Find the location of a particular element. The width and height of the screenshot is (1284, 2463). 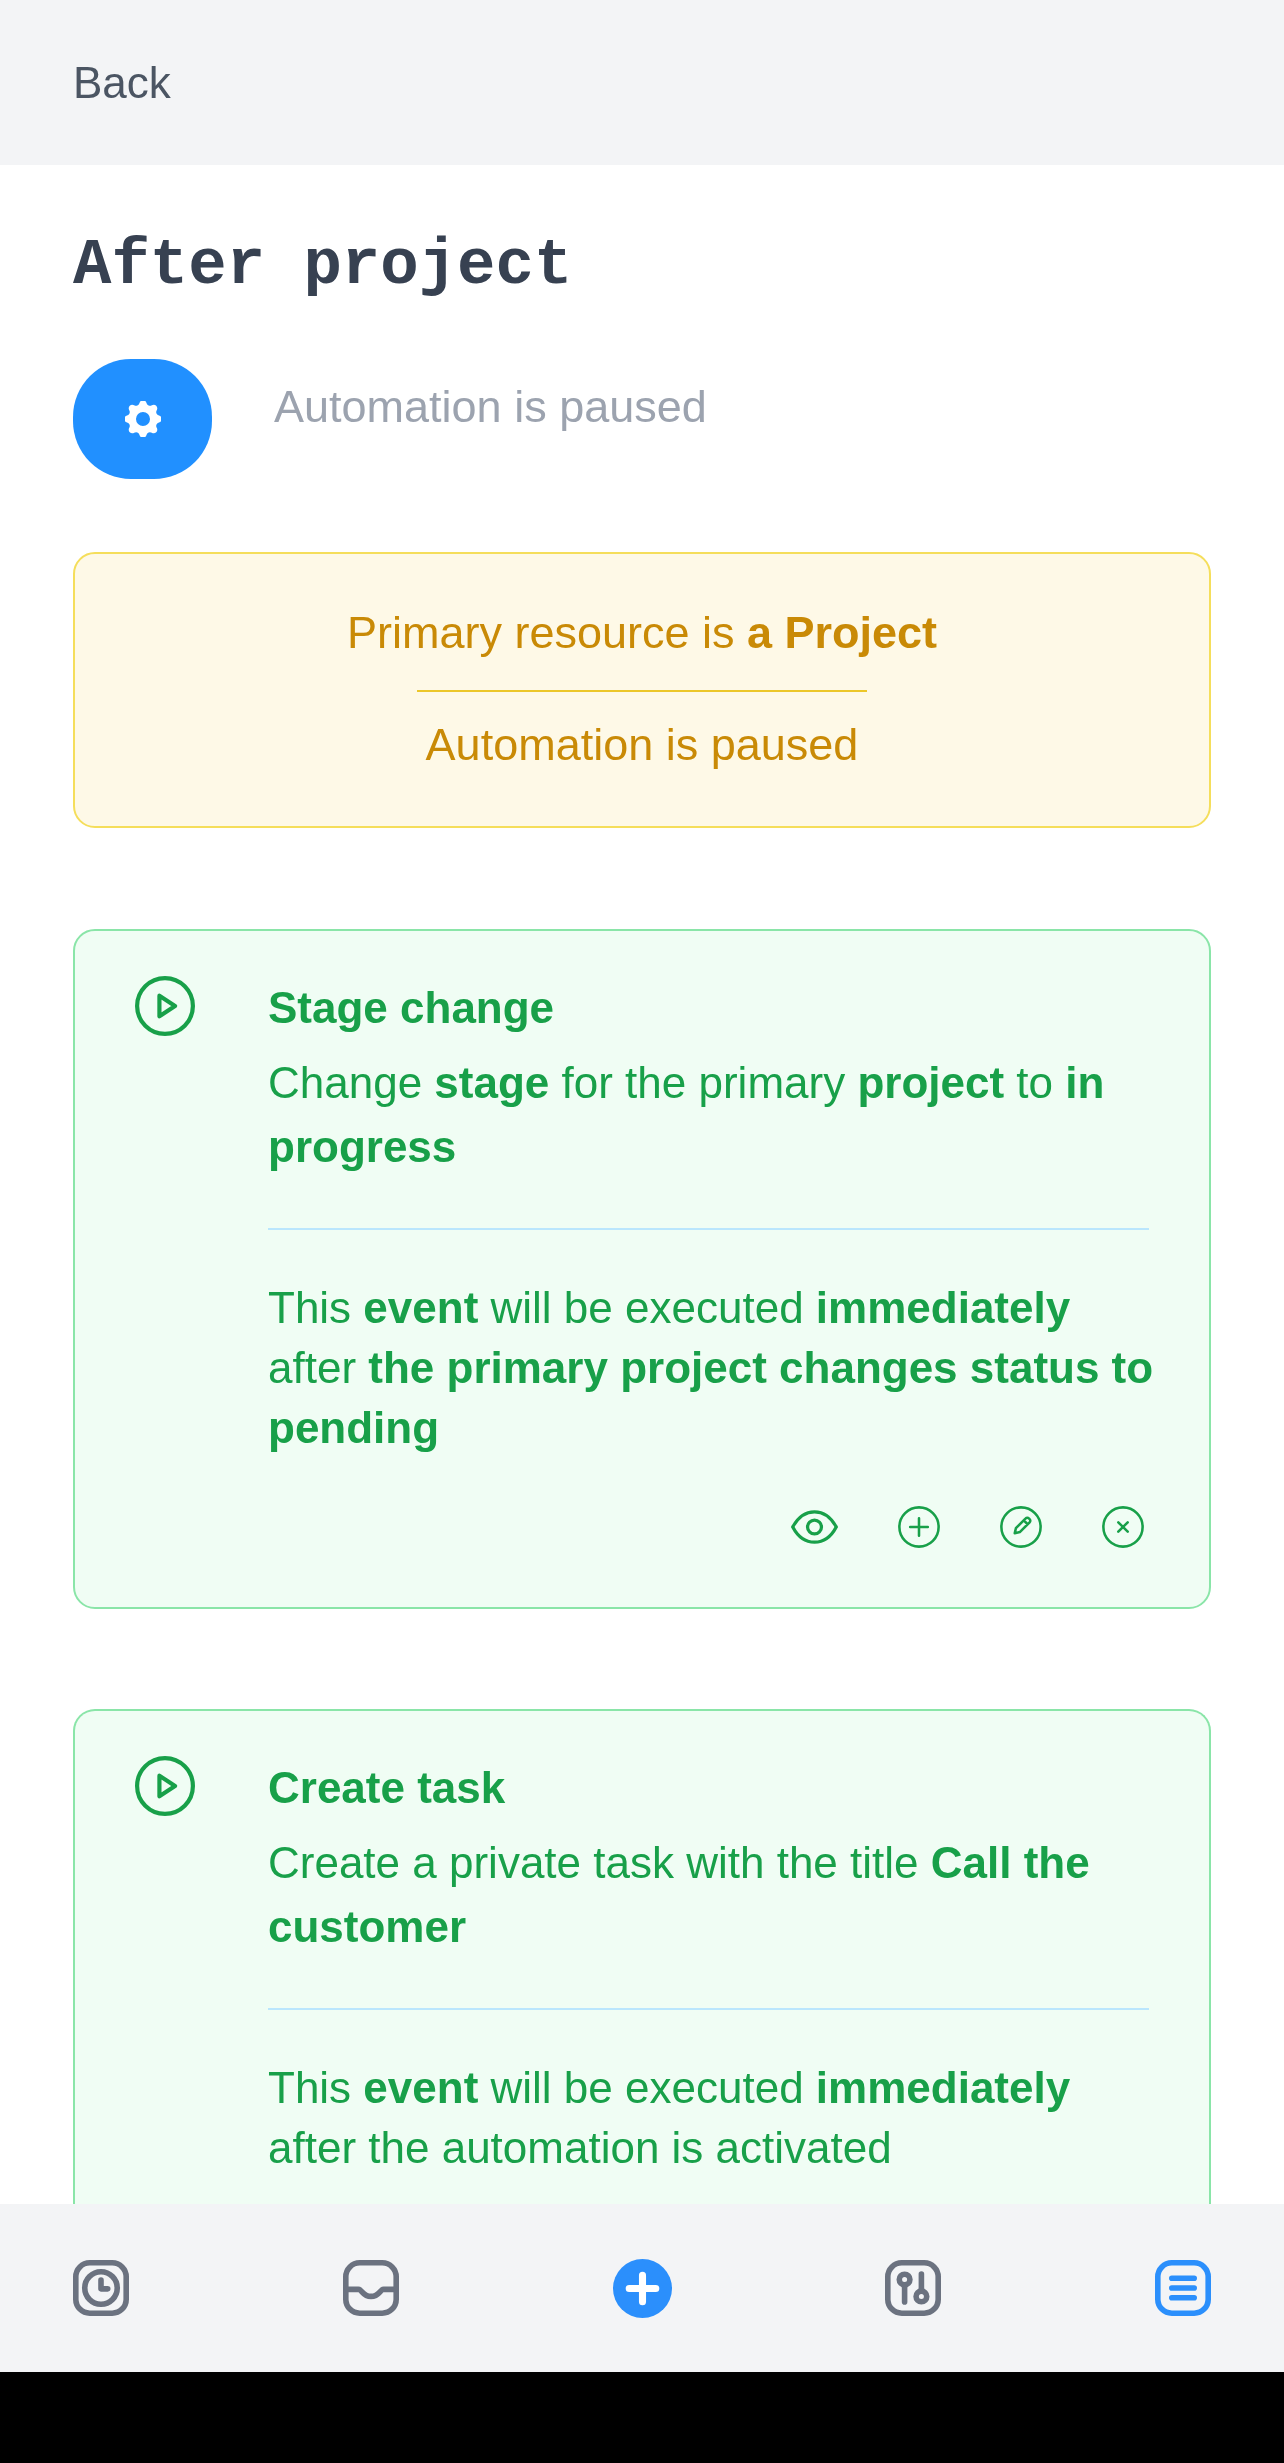

list-icon is located at coordinates (1183, 2288).